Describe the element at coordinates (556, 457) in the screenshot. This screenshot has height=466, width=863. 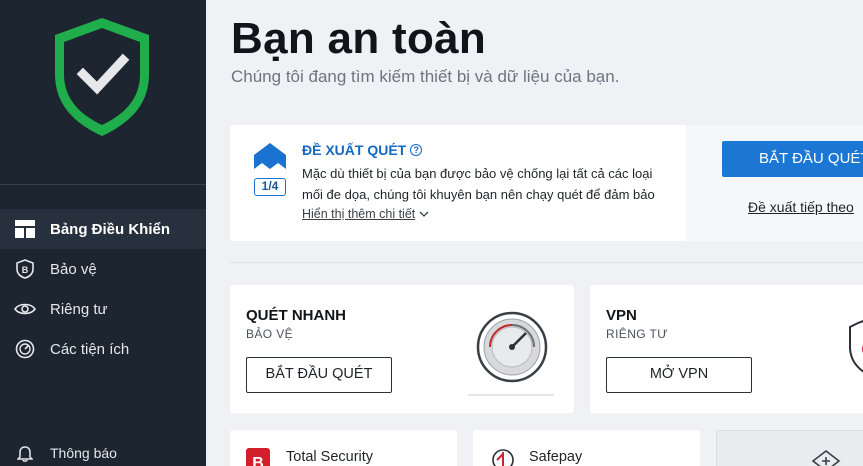
I see `mini-card-label: Safepay` at that location.